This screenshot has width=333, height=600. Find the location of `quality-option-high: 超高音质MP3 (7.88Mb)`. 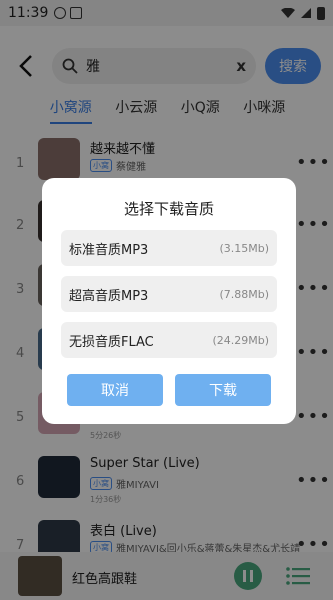

quality-option-high: 超高音质MP3 (7.88Mb) is located at coordinates (169, 294).